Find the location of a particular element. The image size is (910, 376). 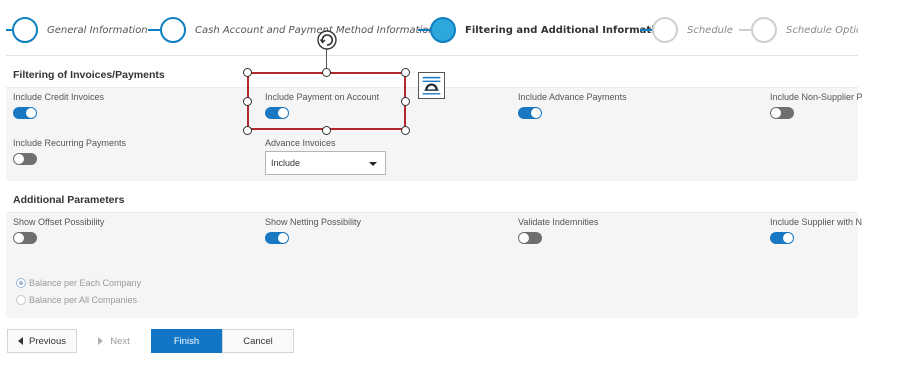

rotate-icon is located at coordinates (327, 40).